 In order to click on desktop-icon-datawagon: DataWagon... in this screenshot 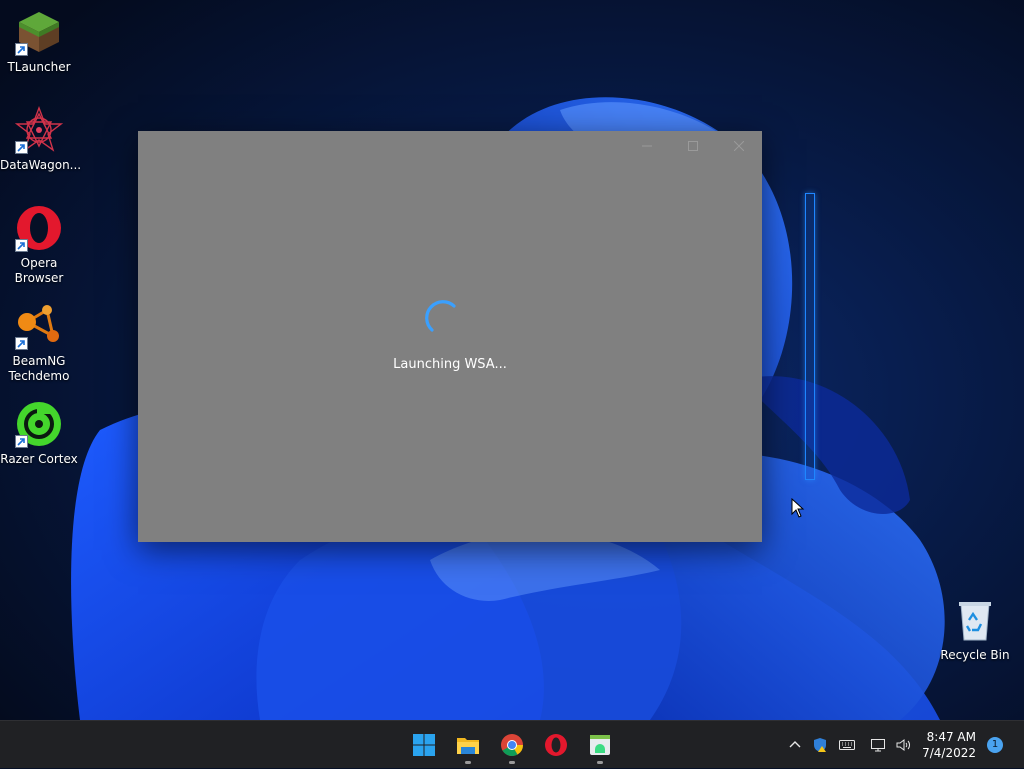, I will do `click(41, 139)`.